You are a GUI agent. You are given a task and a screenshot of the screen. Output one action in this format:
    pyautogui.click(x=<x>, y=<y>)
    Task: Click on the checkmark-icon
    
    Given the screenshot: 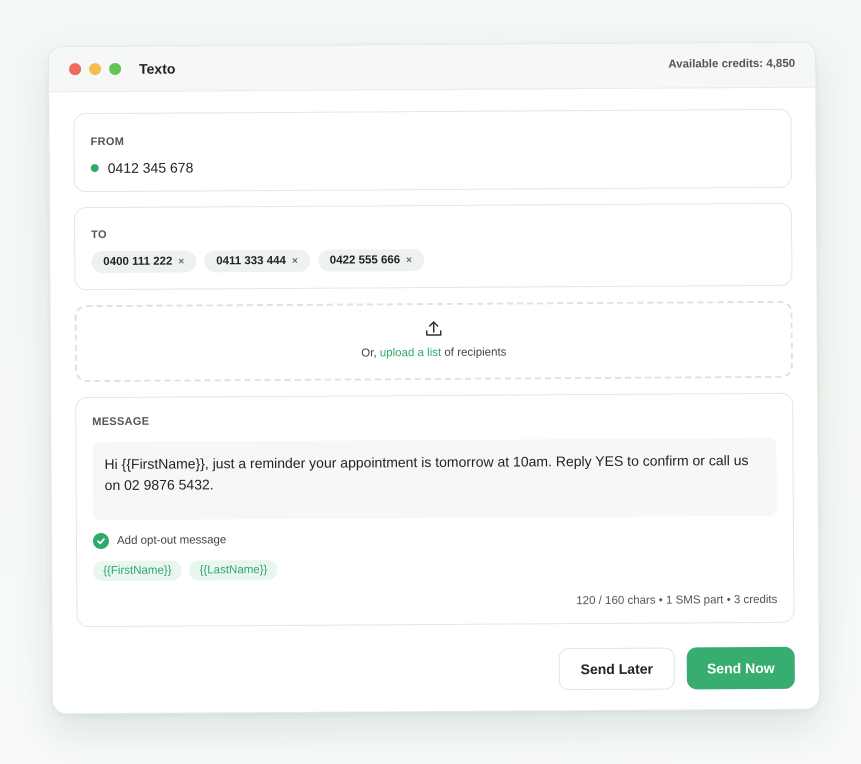 What is the action you would take?
    pyautogui.click(x=101, y=541)
    